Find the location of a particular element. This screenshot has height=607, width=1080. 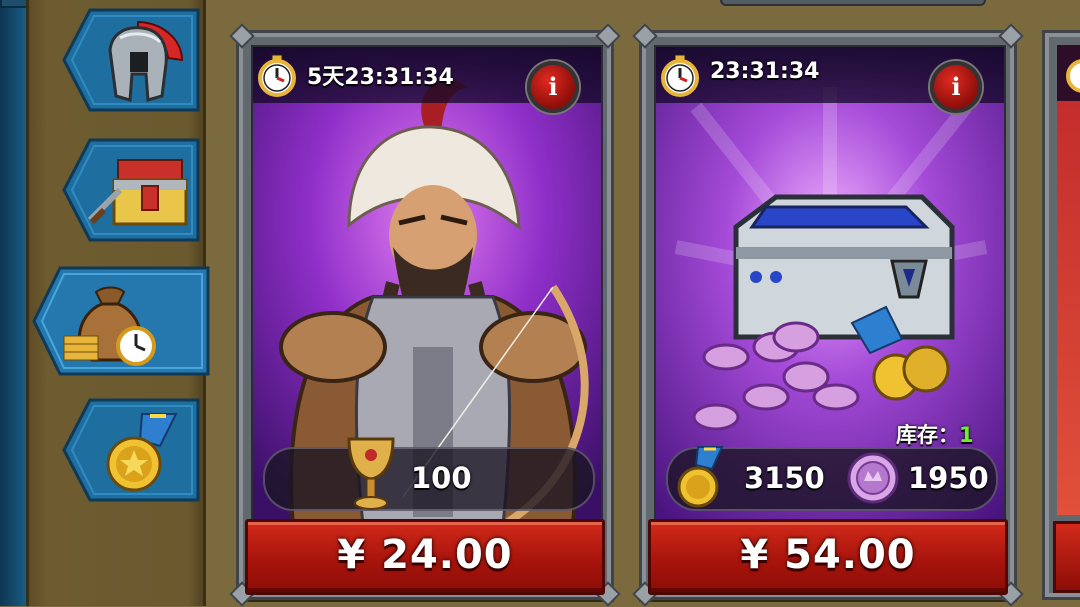

golden-chalice-icon is located at coordinates (371, 473).